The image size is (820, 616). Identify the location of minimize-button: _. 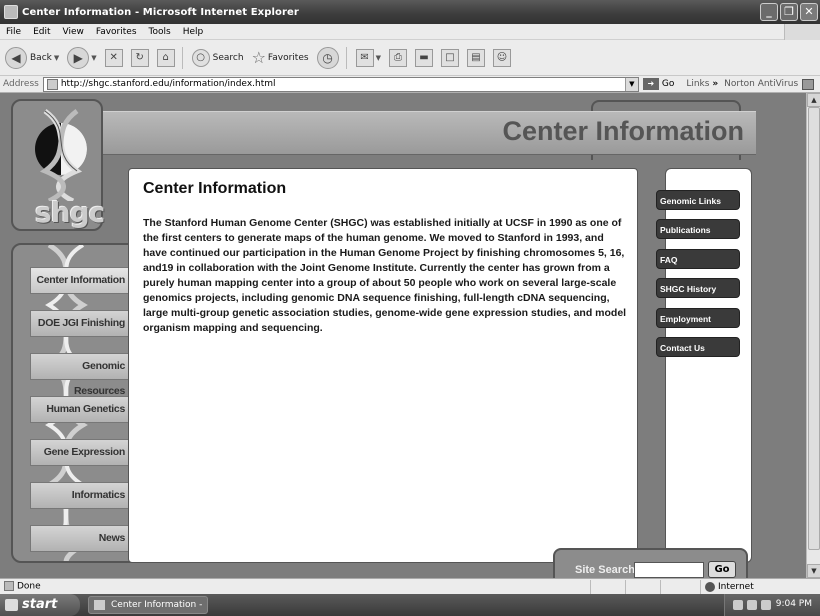
(769, 12).